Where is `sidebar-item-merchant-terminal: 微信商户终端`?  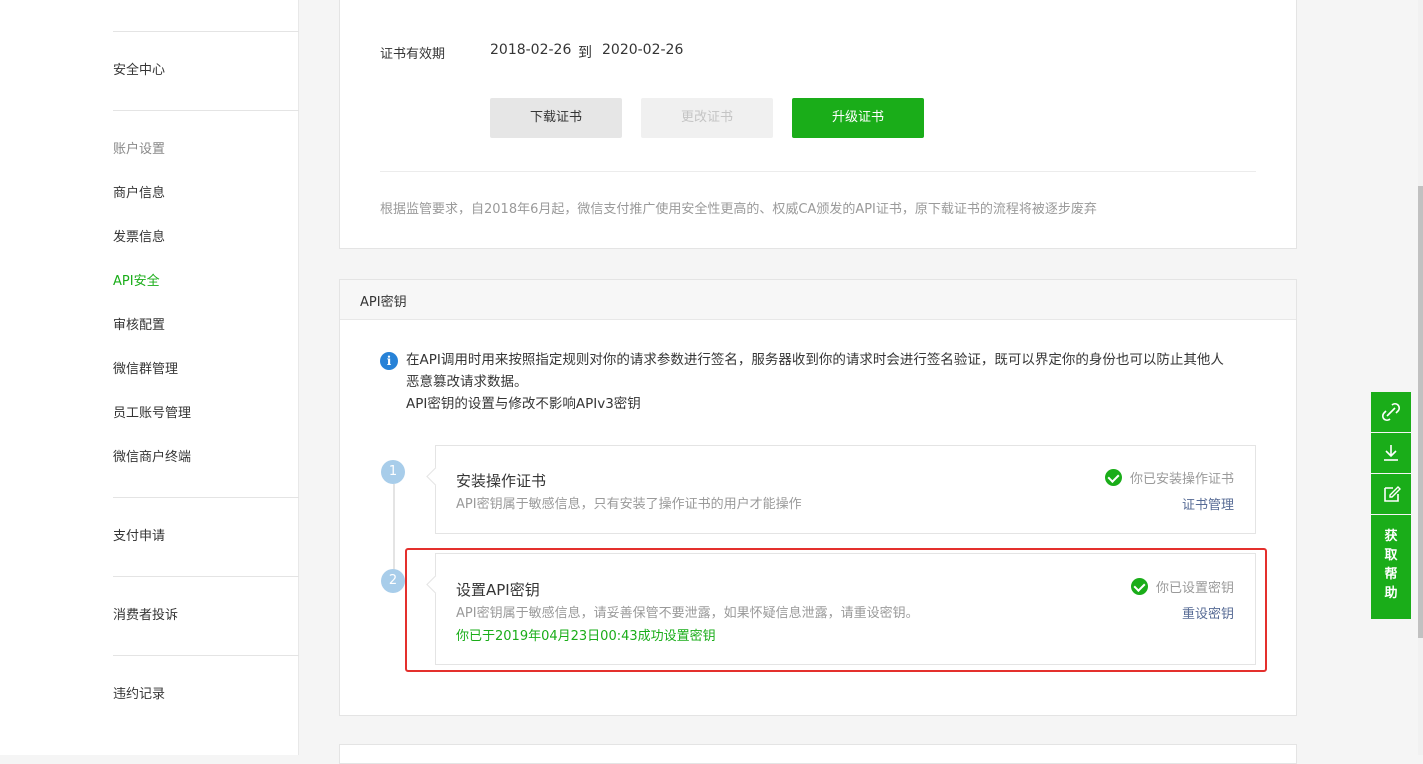 sidebar-item-merchant-terminal: 微信商户终端 is located at coordinates (152, 458).